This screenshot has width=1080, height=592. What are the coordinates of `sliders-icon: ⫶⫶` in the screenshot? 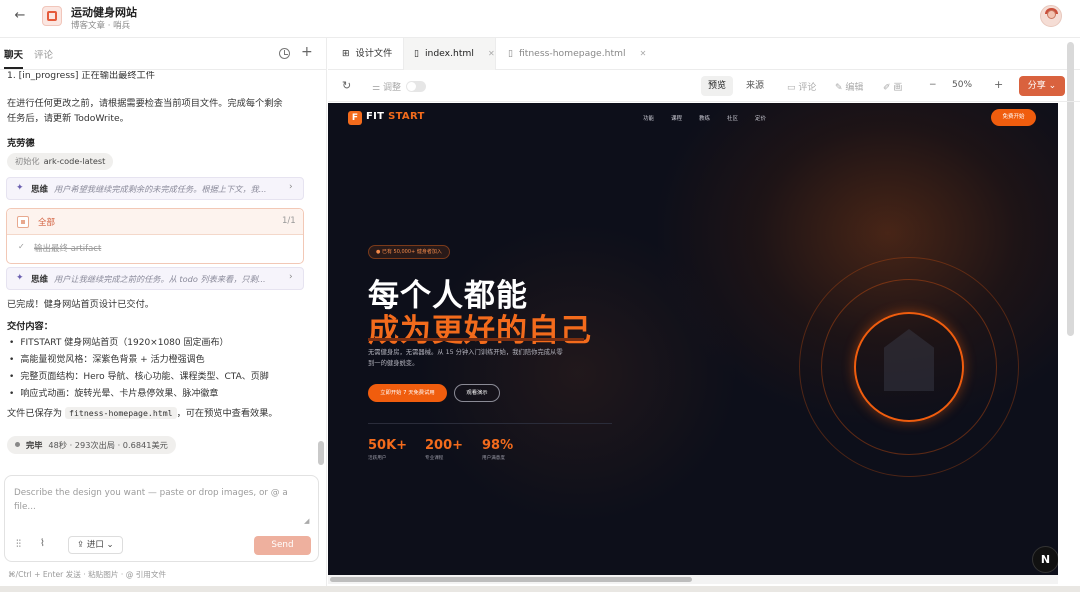 It's located at (18, 544).